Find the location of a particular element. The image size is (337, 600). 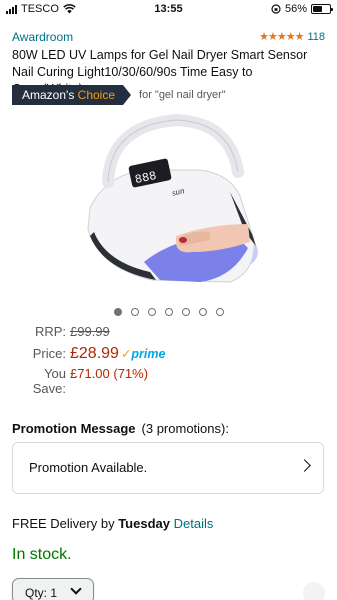

battery-level-fill is located at coordinates (317, 9).